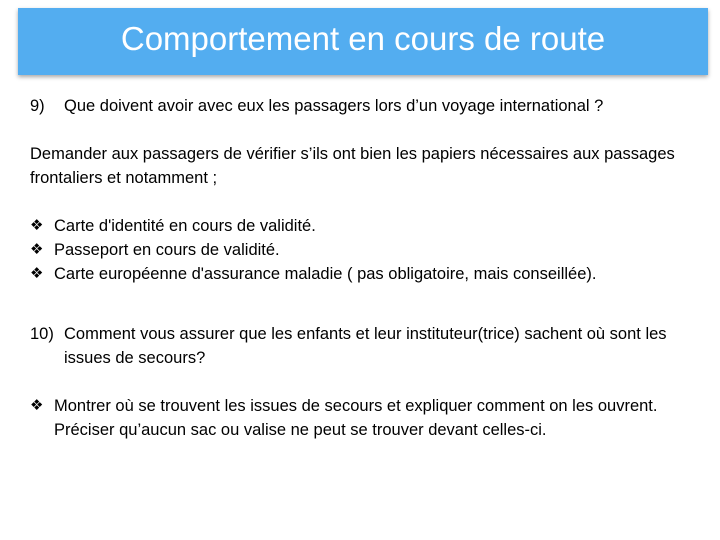 This screenshot has height=540, width=720. Describe the element at coordinates (37, 106) in the screenshot. I see `question-number: 9)` at that location.